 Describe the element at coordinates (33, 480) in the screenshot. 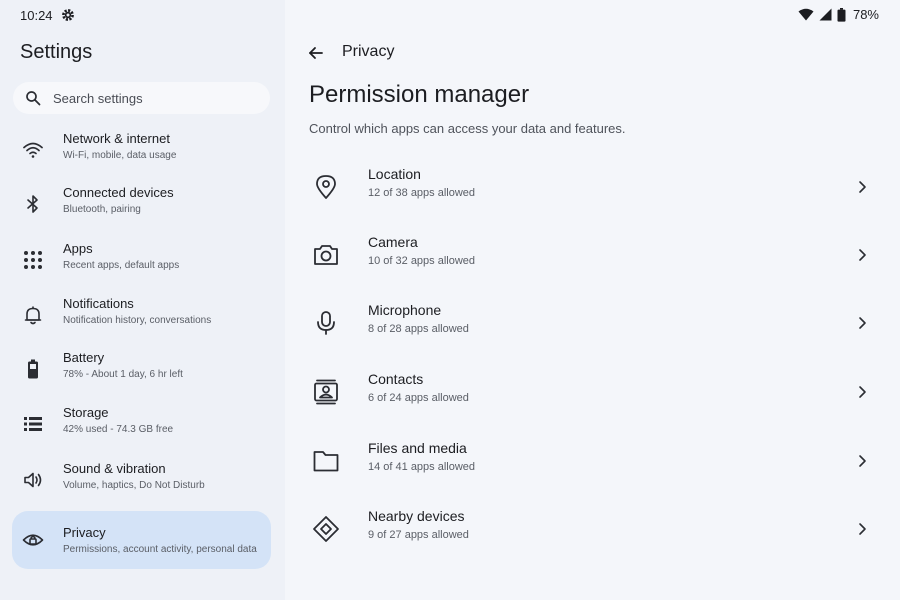

I see `speaker-icon` at that location.